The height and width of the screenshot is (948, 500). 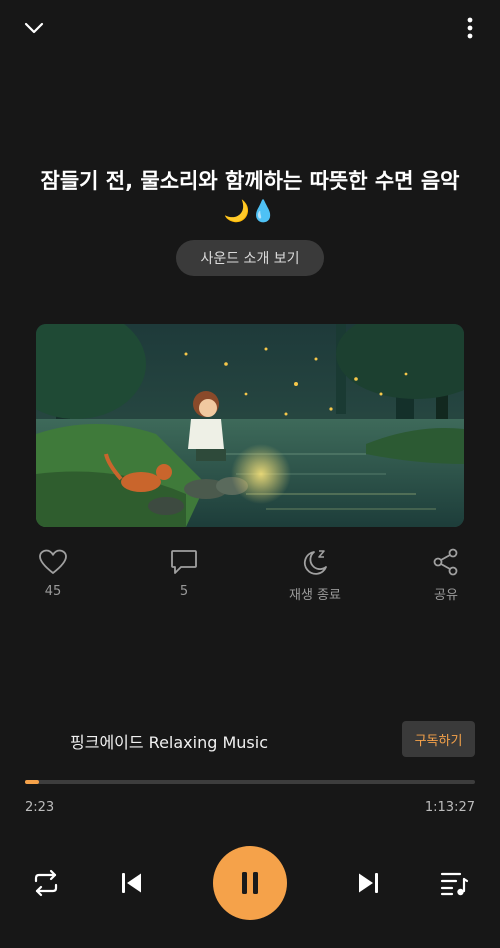 What do you see at coordinates (32, 782) in the screenshot?
I see `progress-fill` at bounding box center [32, 782].